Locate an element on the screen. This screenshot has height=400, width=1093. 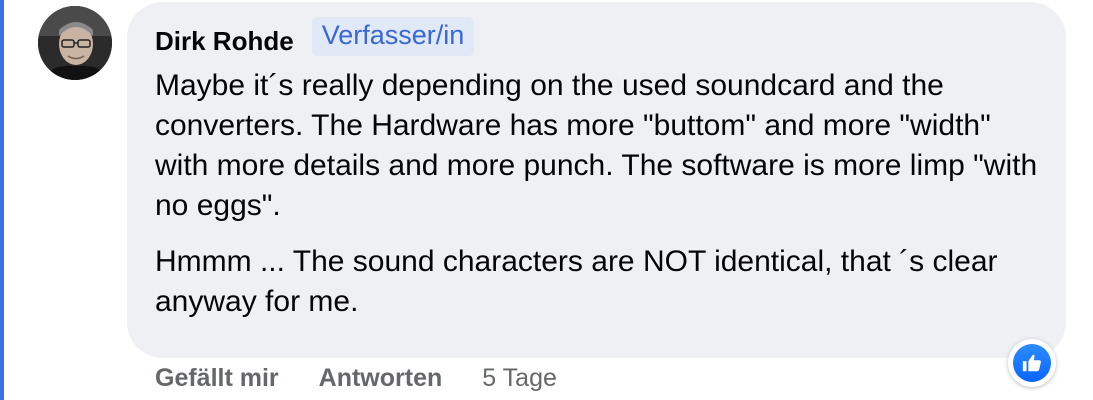
reaction-badge is located at coordinates (1032, 363).